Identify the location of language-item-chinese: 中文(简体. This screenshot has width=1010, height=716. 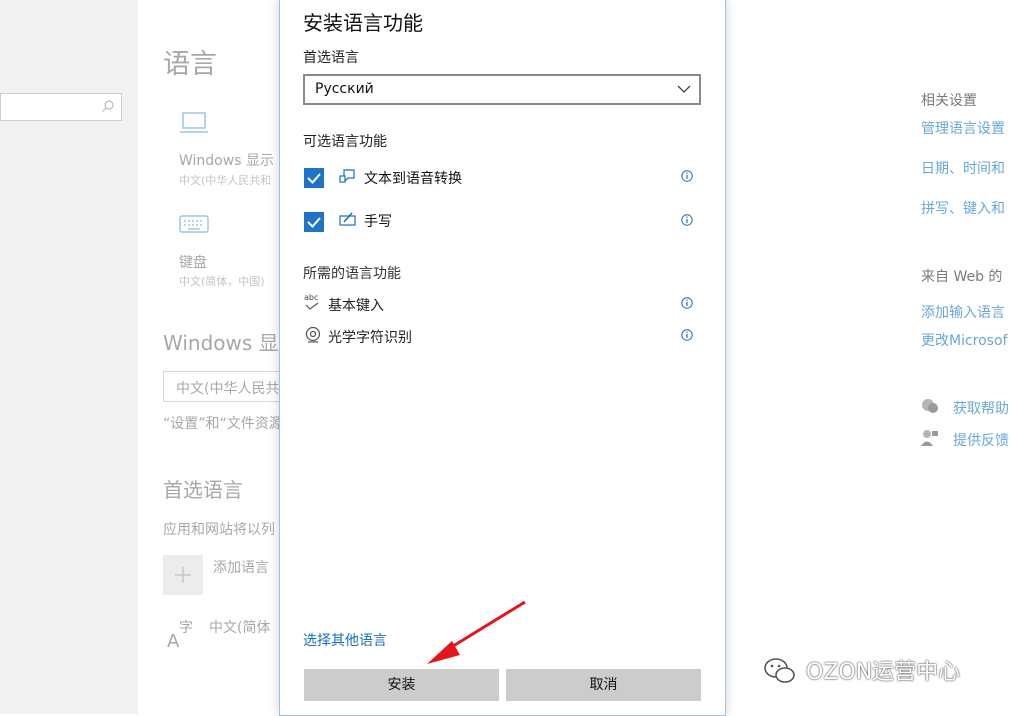
(239, 627).